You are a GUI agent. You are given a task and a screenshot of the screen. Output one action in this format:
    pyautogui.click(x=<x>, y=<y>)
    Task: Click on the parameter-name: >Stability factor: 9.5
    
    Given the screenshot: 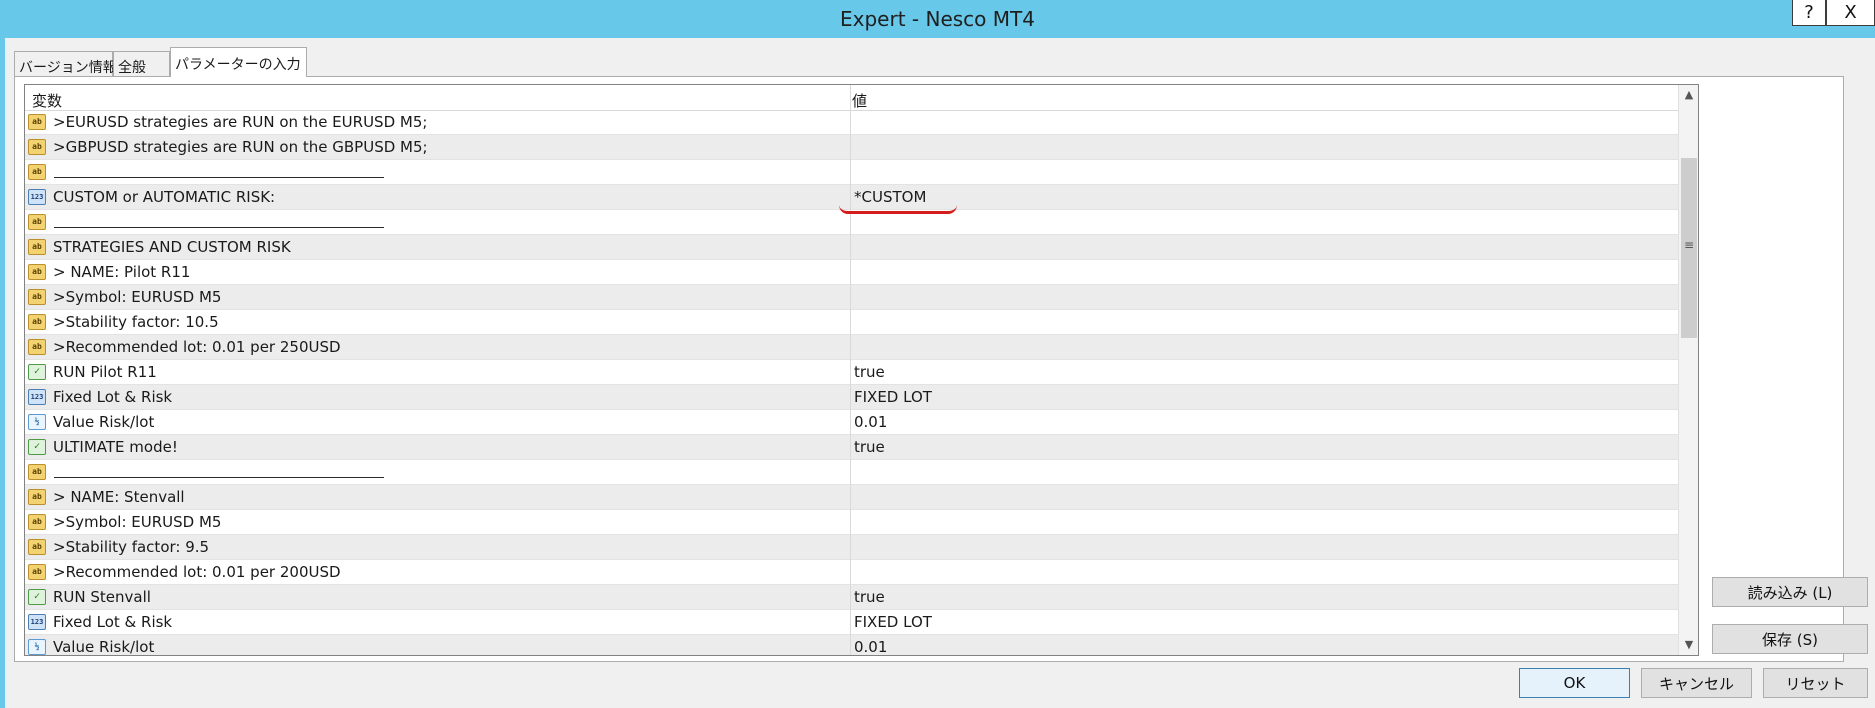 What is the action you would take?
    pyautogui.click(x=131, y=547)
    